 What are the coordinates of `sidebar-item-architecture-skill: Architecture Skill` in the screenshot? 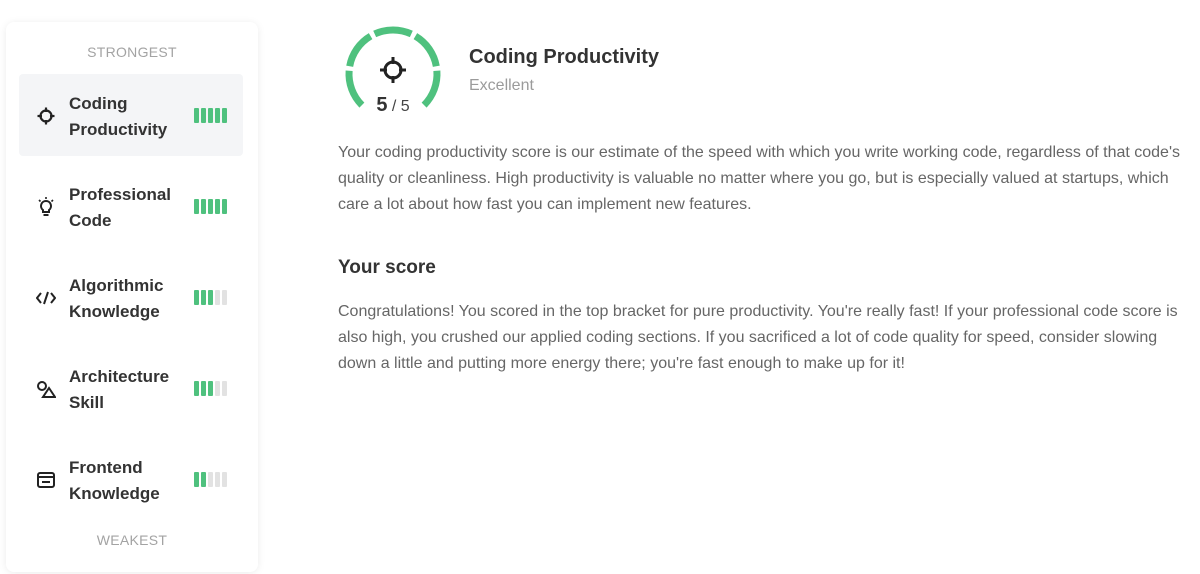 It's located at (131, 388).